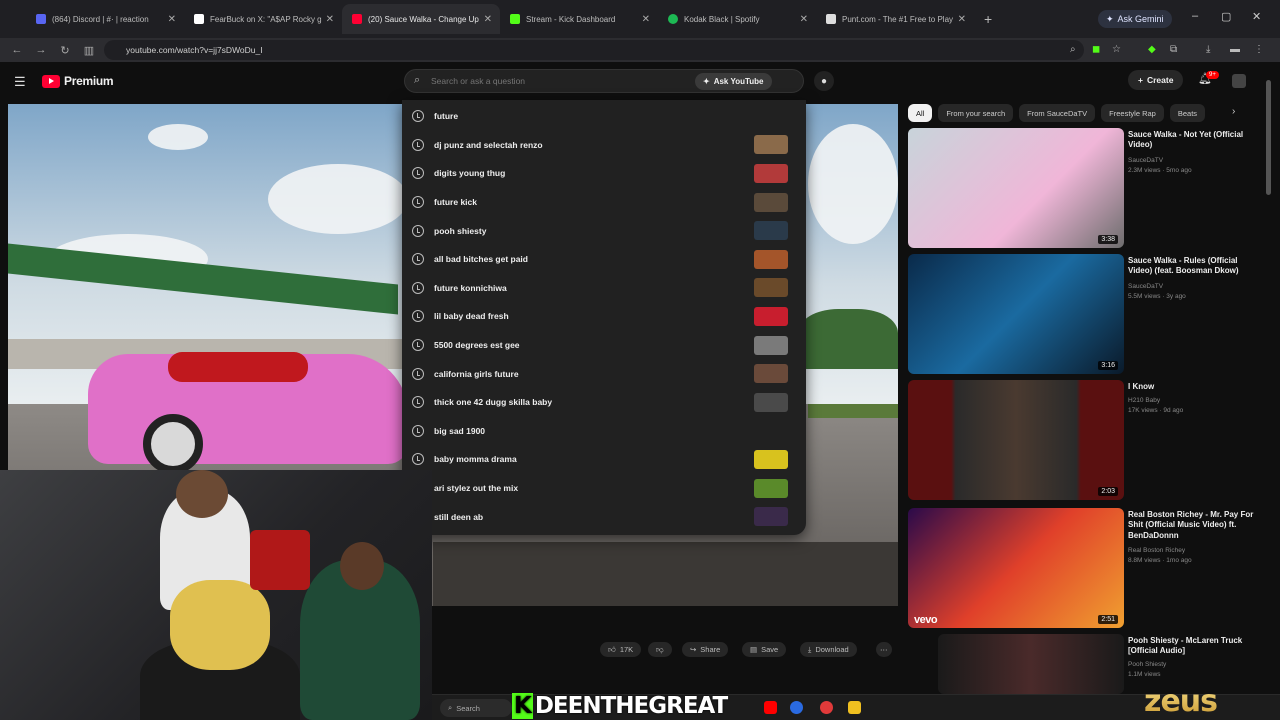 The image size is (1280, 720). Describe the element at coordinates (604, 202) in the screenshot. I see `search-suggestion: future kick` at that location.